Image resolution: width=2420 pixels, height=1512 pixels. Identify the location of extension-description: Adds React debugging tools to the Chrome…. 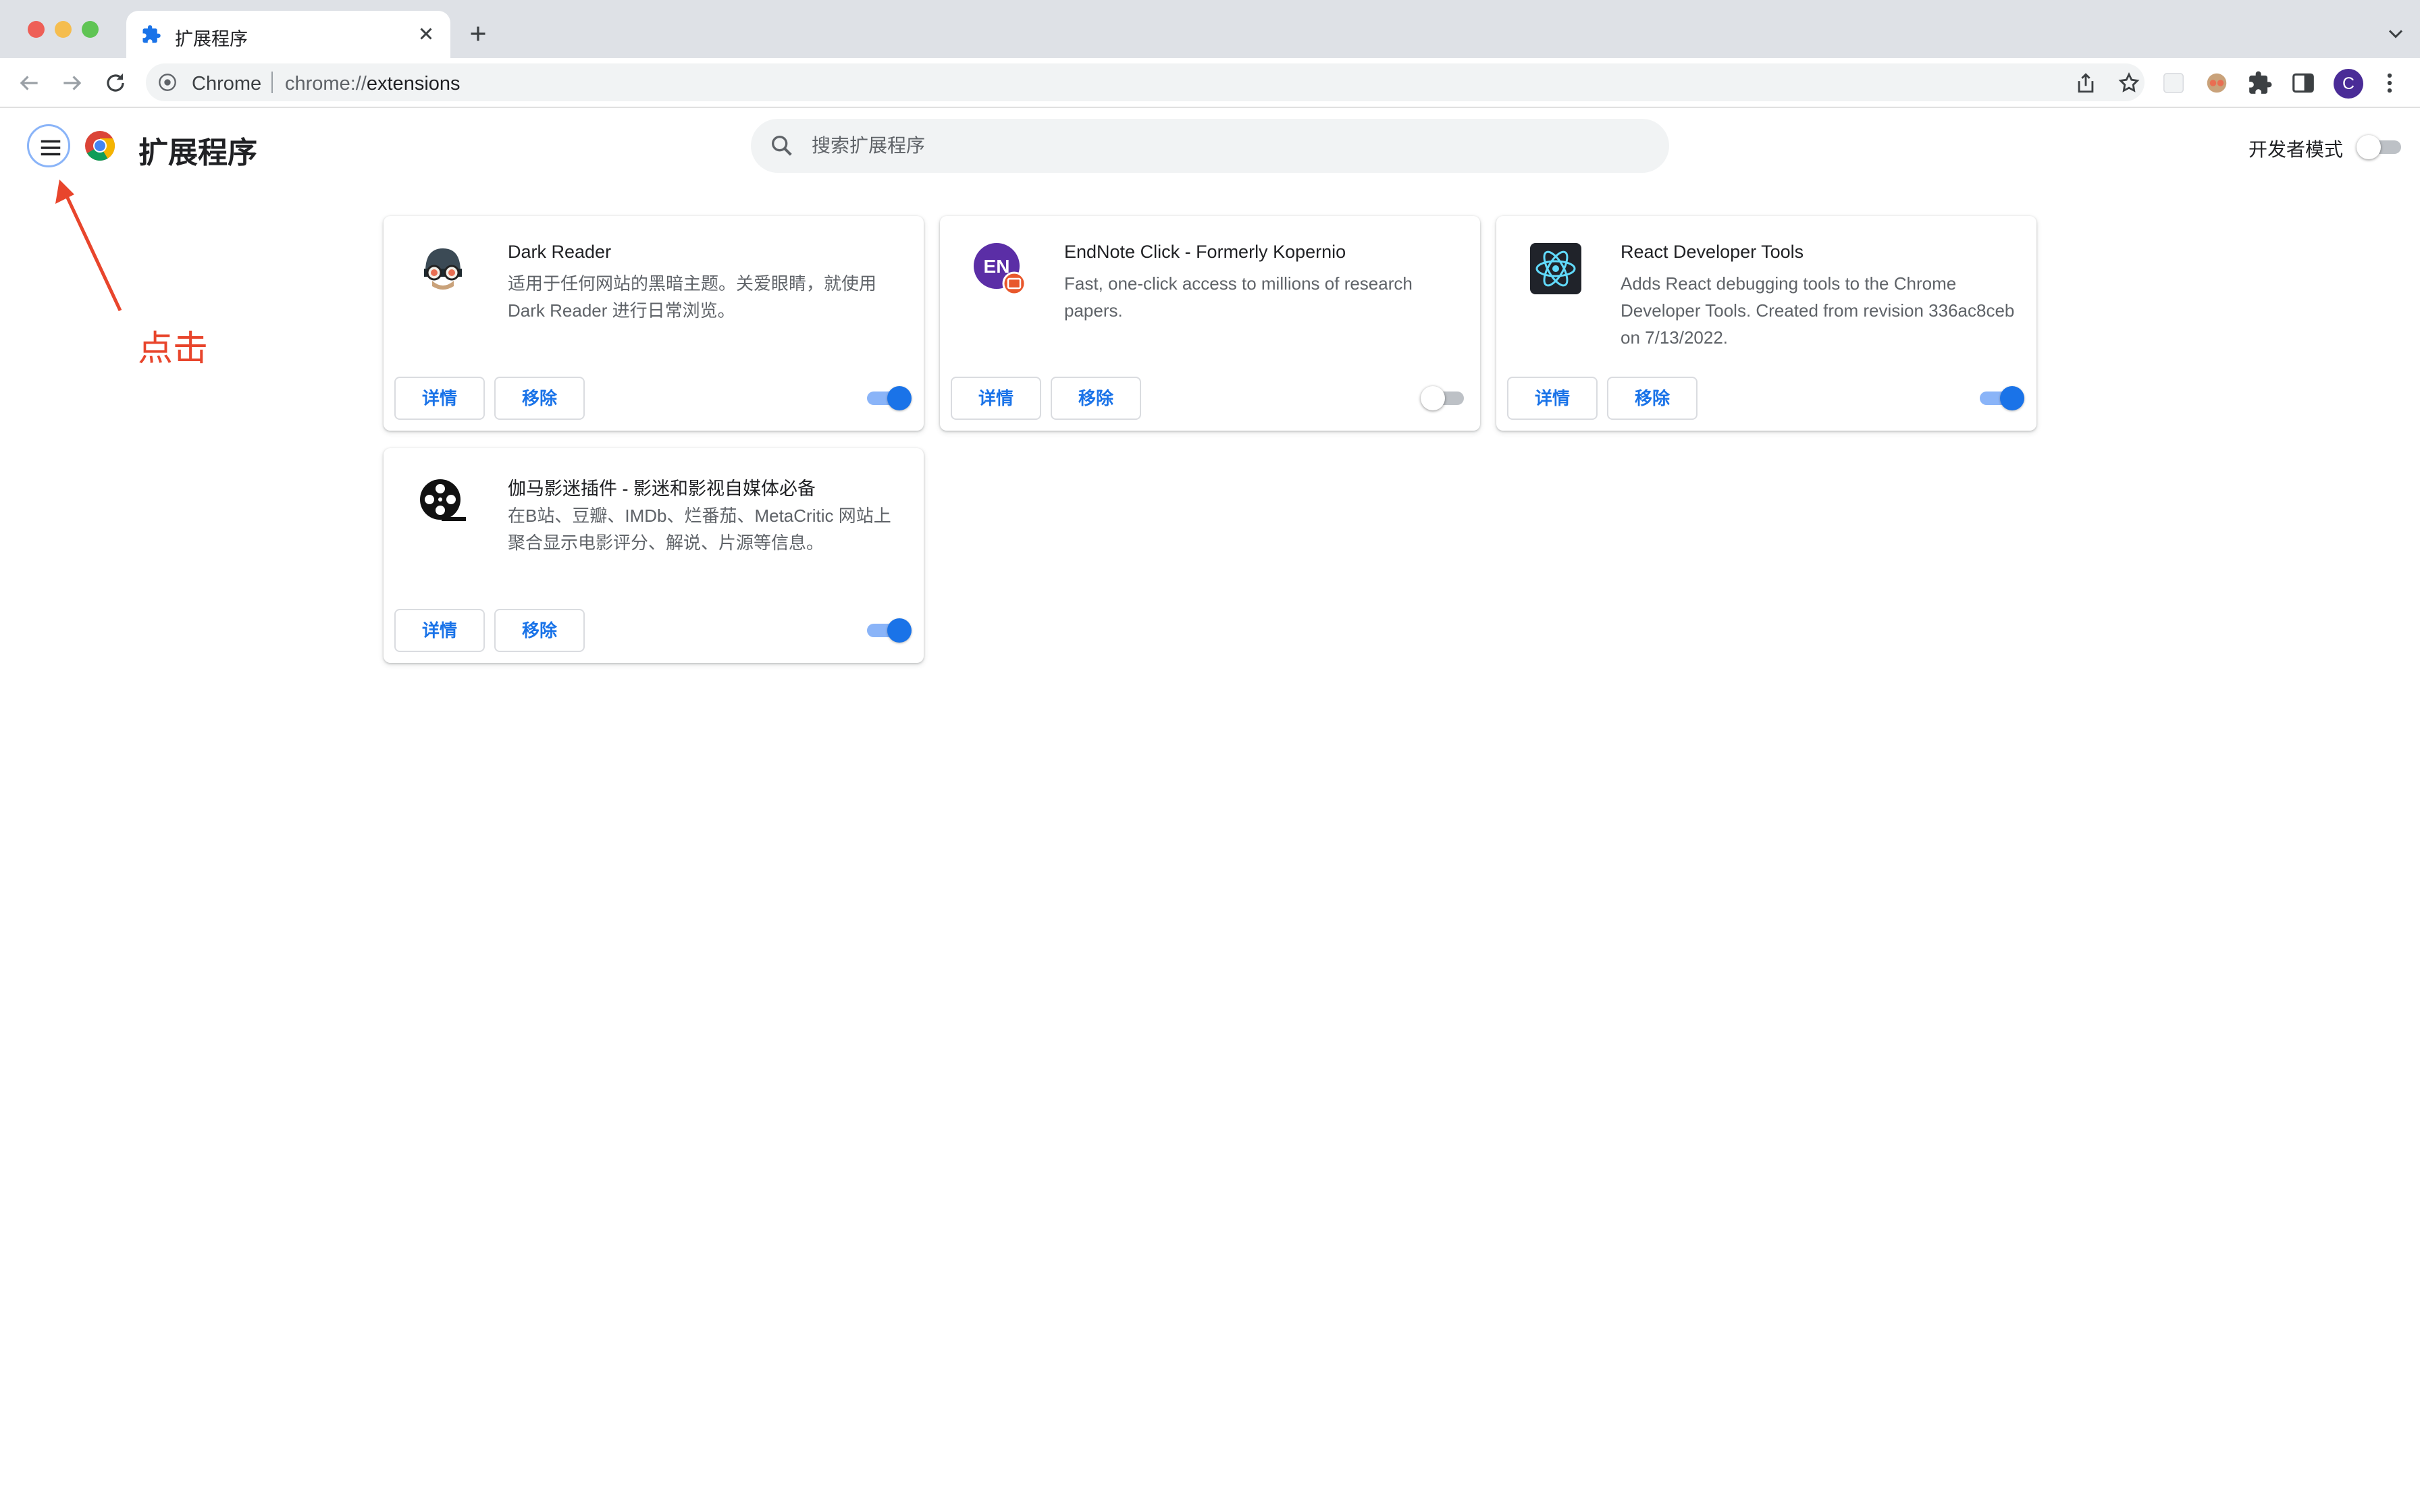
(1818, 310).